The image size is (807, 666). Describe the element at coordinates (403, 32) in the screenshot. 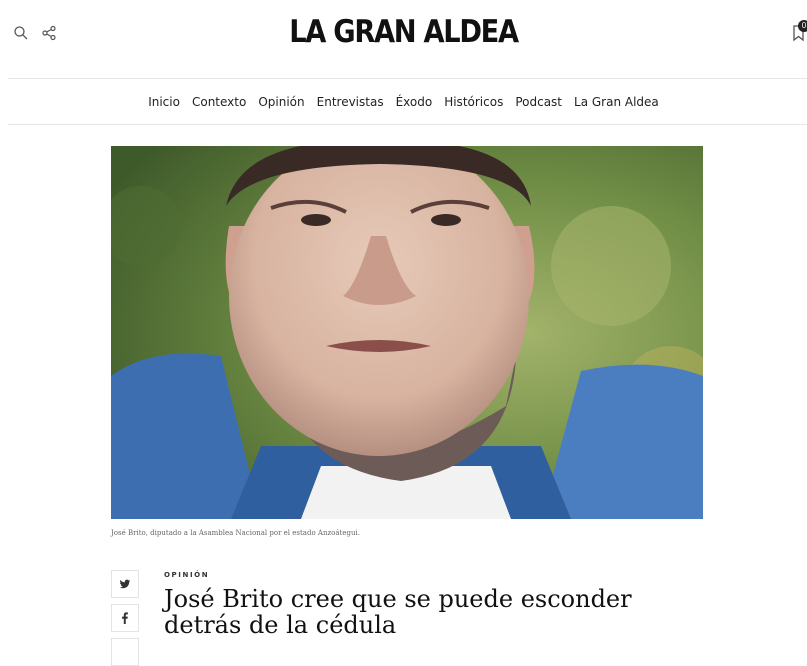

I see `site-logo: LA GRAN ALDEA` at that location.